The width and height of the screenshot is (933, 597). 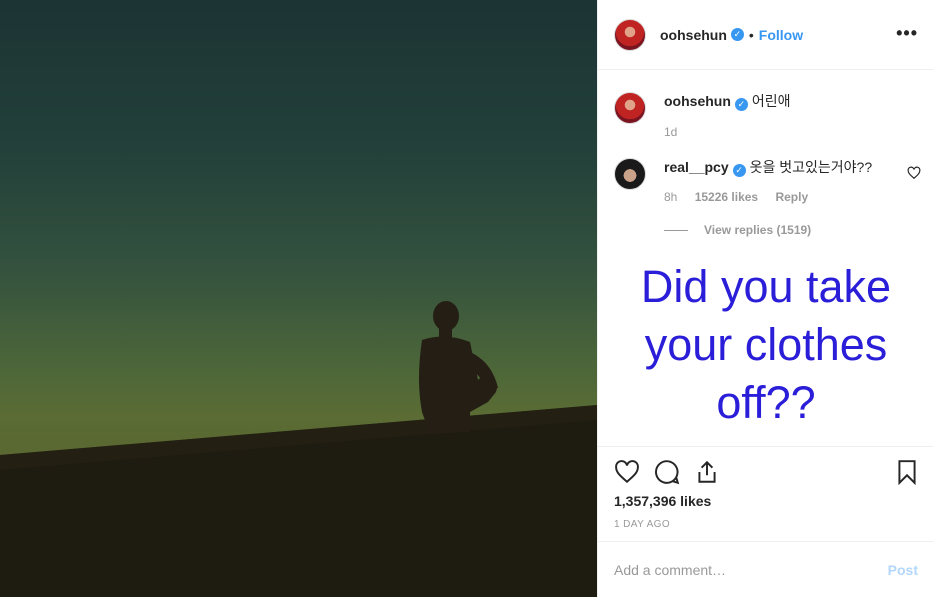 I want to click on comment-meta: 8h 15226 likes Reply, so click(x=768, y=197).